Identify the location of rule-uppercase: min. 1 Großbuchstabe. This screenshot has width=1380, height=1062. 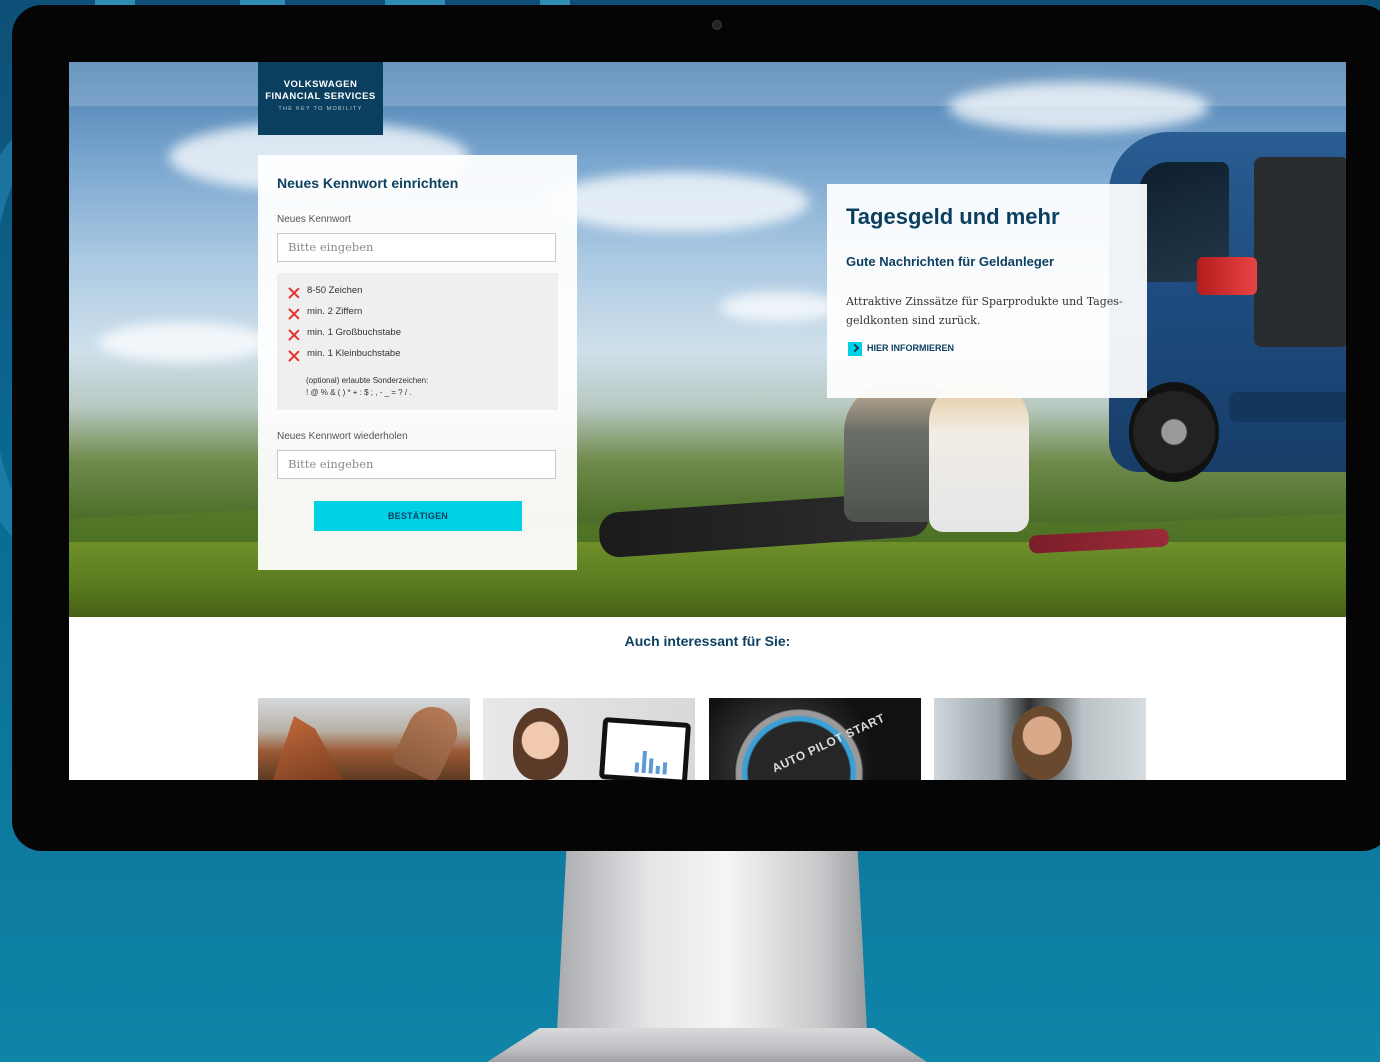
(354, 332).